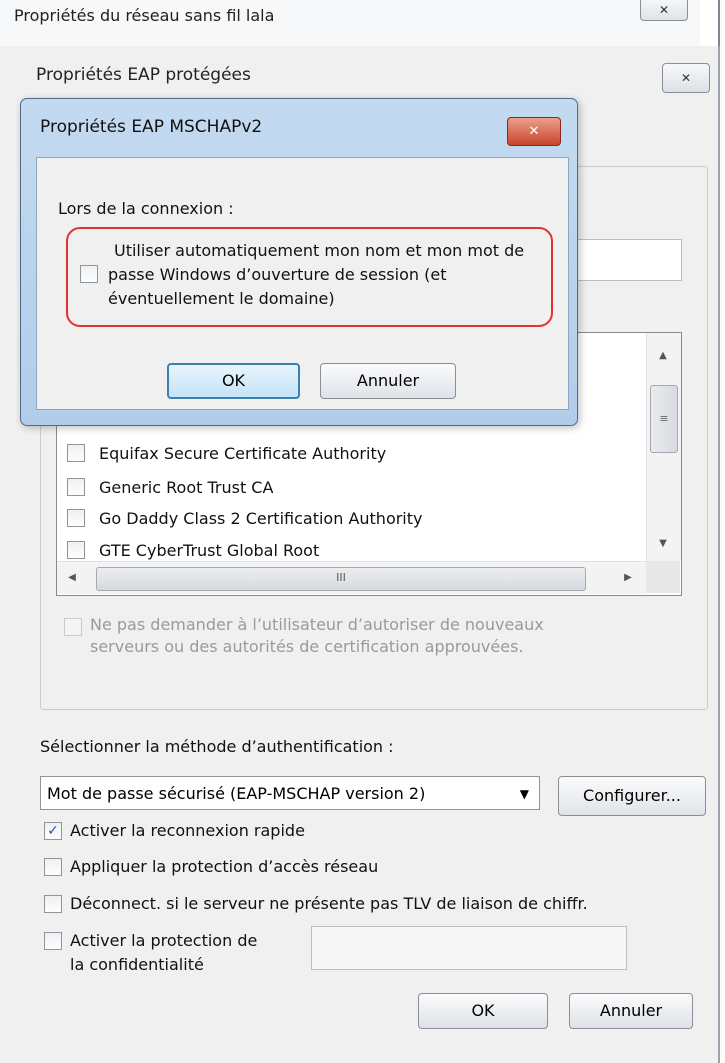  What do you see at coordinates (719, 23) in the screenshot?
I see `window-border` at bounding box center [719, 23].